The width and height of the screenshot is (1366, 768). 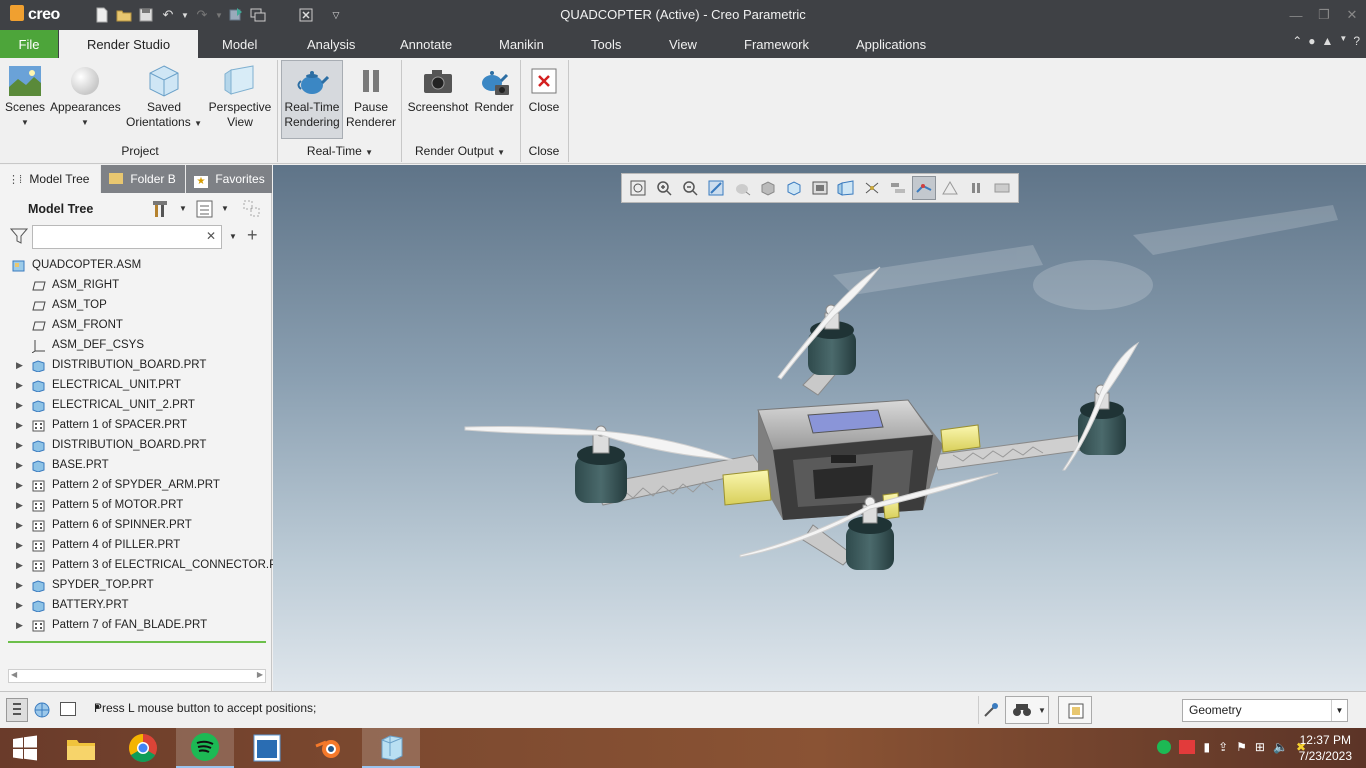 I want to click on tree-item: ▶ BASE.PRT, so click(x=135, y=465).